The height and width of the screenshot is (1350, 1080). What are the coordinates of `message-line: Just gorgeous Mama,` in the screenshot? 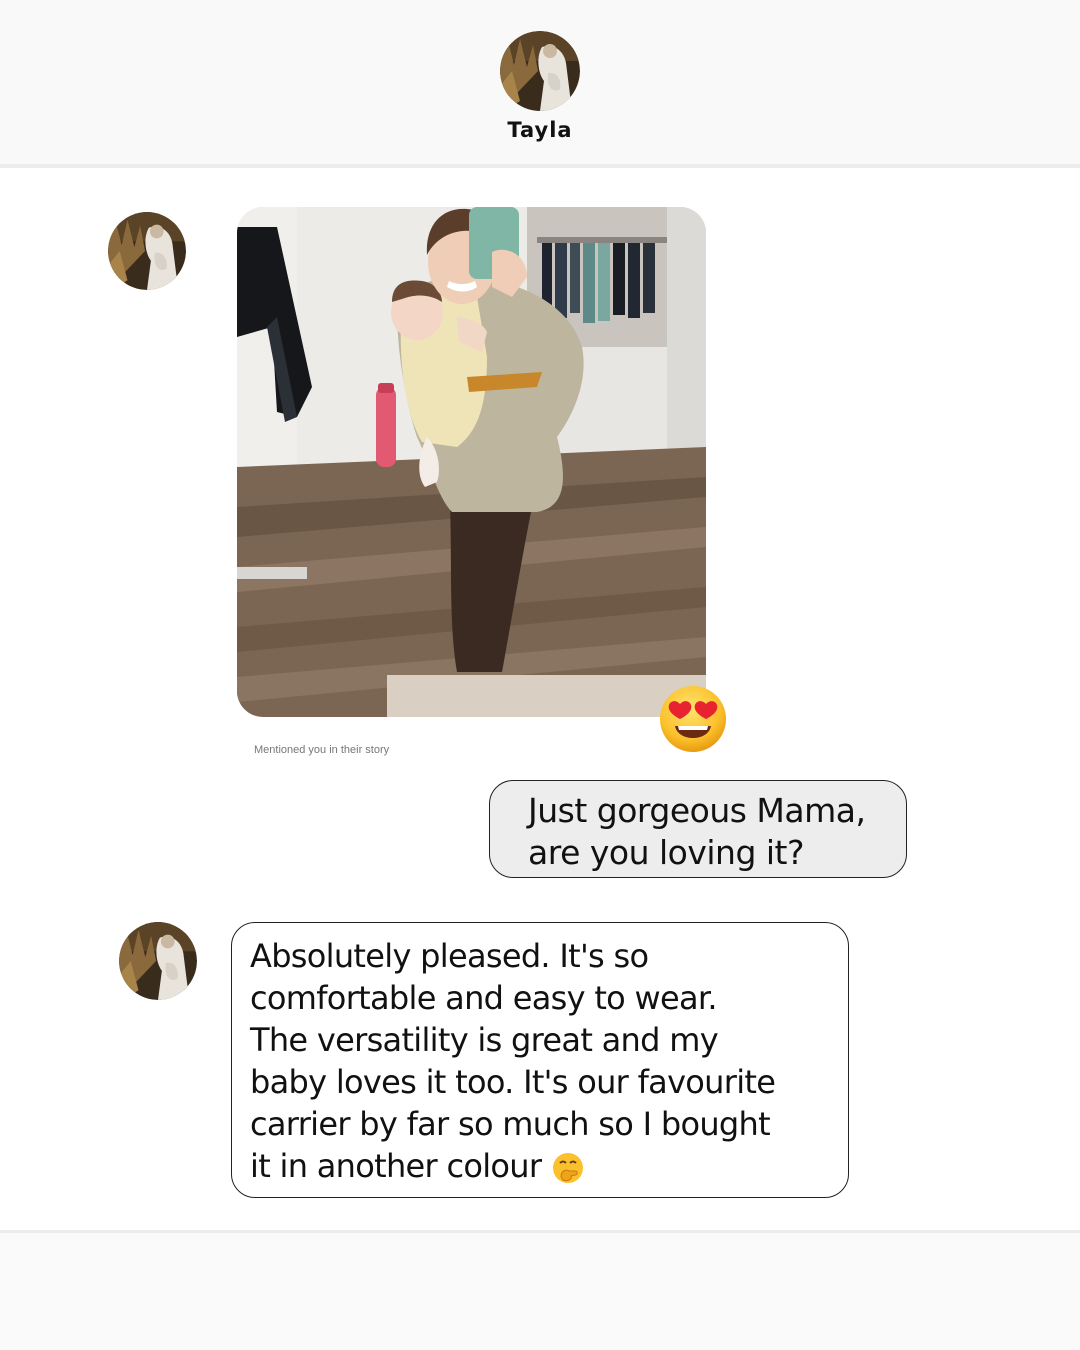 It's located at (697, 810).